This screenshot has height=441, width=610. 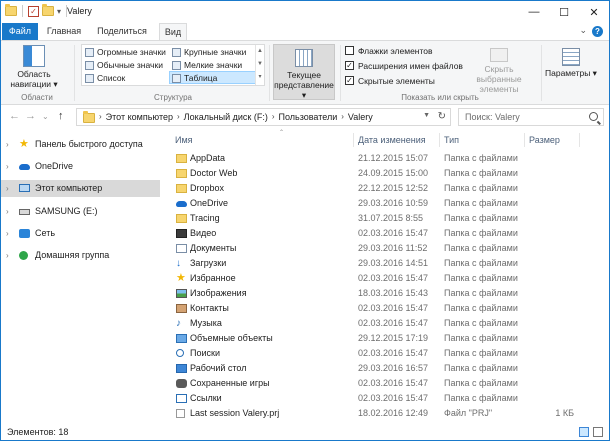 I want to click on file-row: Ссылки 02.03.2016 15:47 Папка с файлами, so click(x=388, y=398).